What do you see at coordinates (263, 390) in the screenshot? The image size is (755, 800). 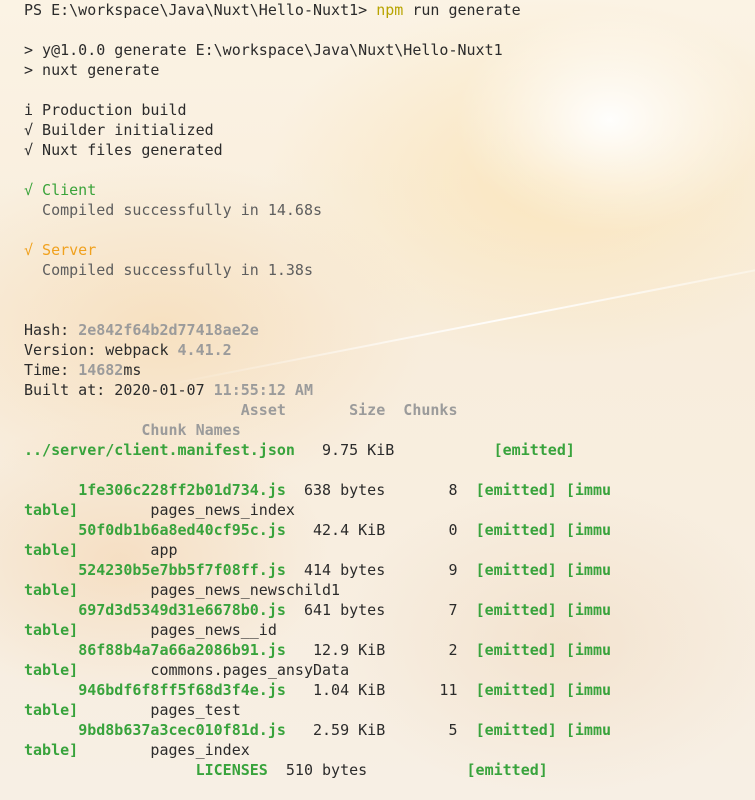 I see `built-at-time: 11:55:12 AM` at bounding box center [263, 390].